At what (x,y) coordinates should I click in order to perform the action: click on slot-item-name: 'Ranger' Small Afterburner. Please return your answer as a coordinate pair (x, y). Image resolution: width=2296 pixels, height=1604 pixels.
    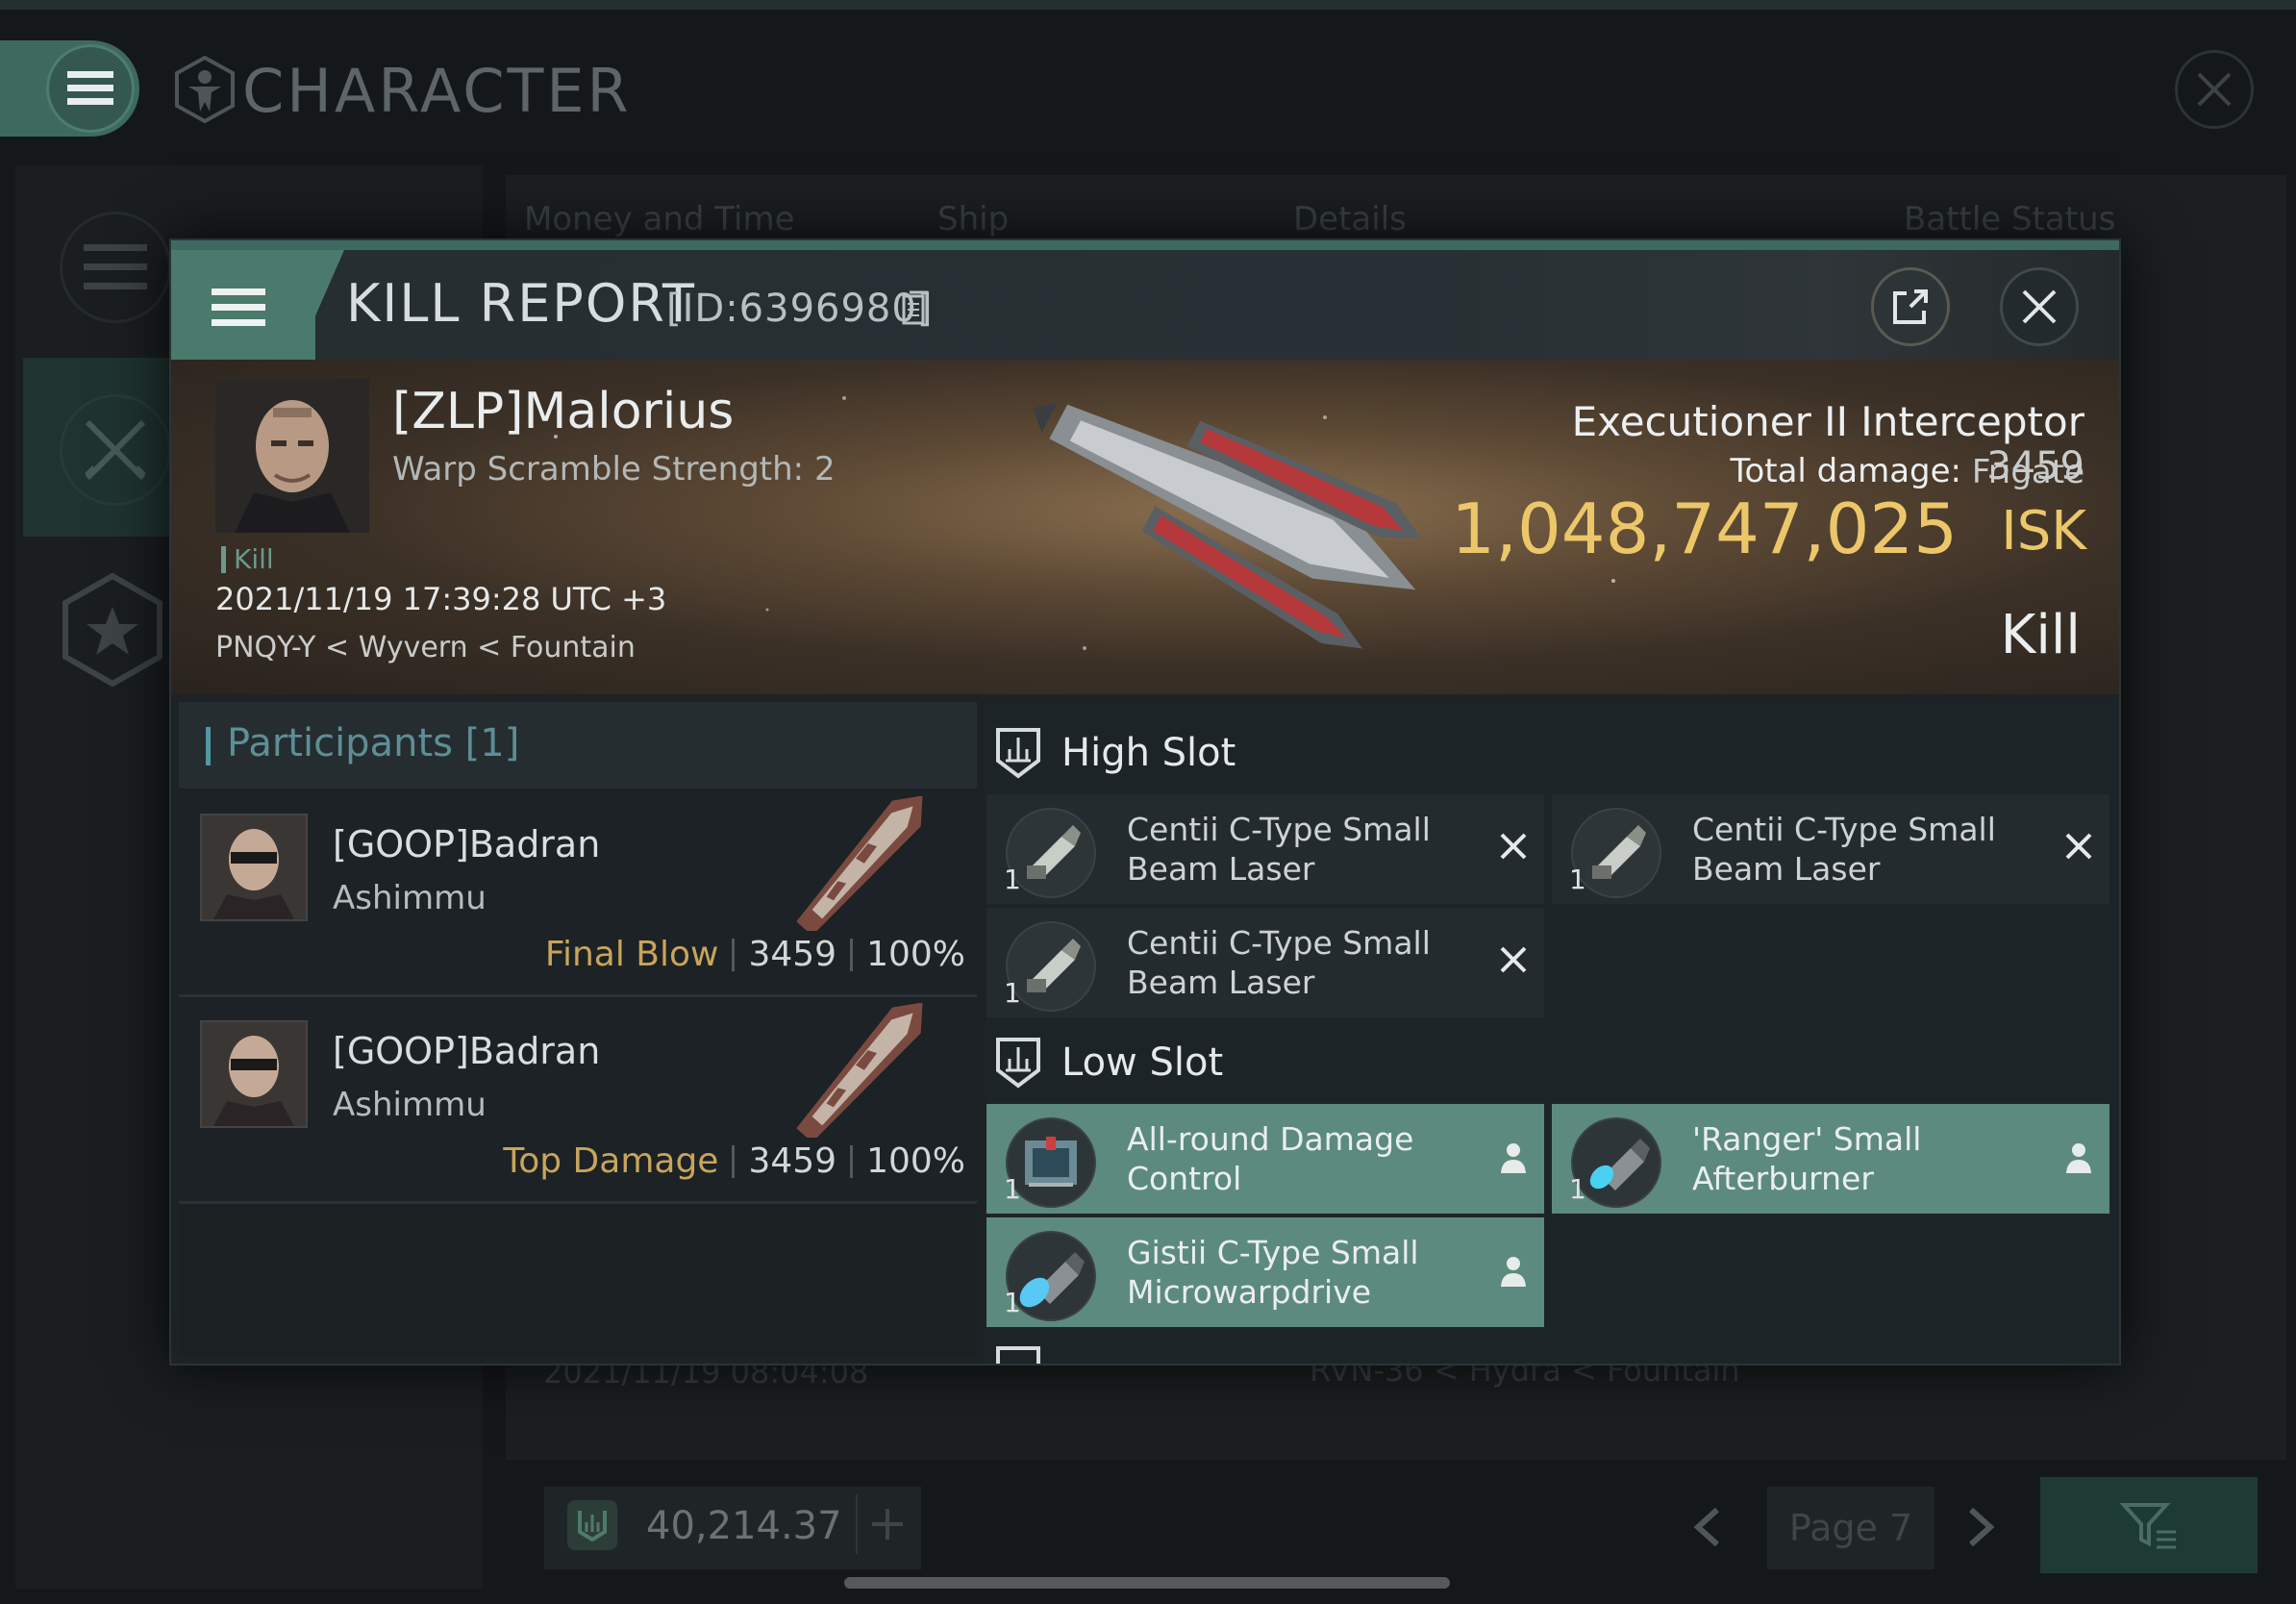
    Looking at the image, I should click on (1807, 1158).